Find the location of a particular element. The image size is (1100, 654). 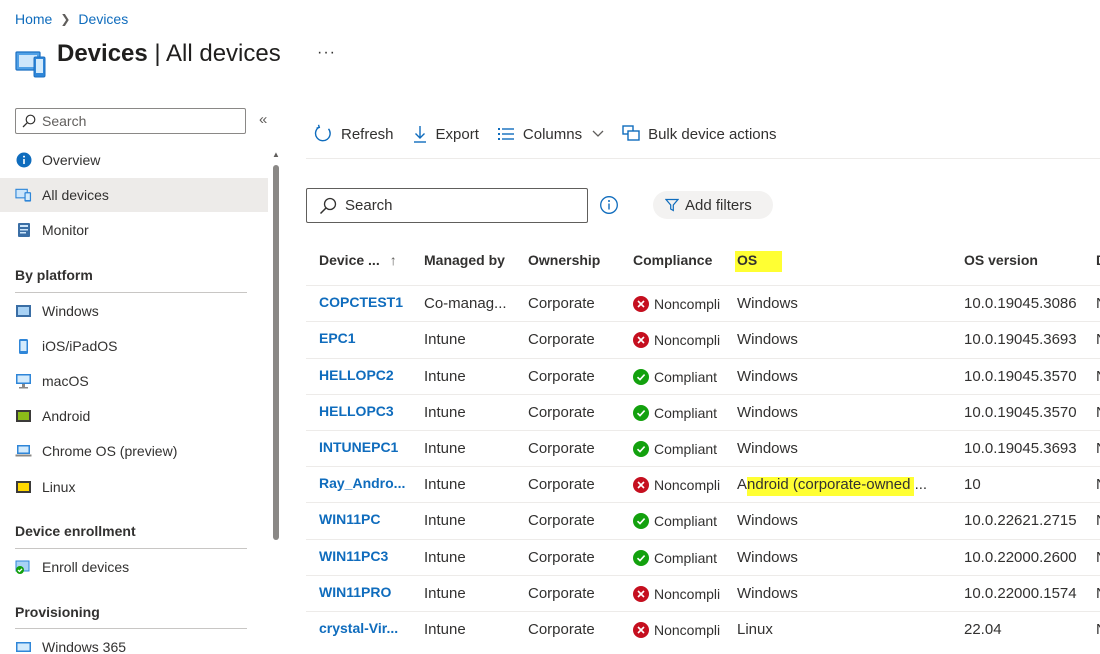

columns-button: Columns is located at coordinates (550, 134).